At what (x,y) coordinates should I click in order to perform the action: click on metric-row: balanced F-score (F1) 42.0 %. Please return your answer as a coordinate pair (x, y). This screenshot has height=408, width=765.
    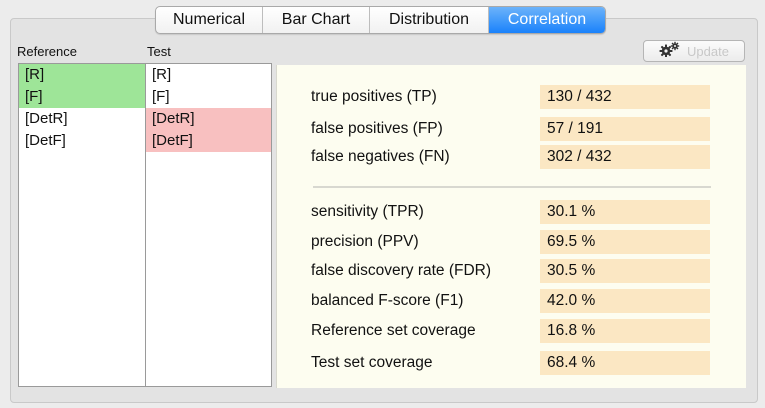
    Looking at the image, I should click on (512, 301).